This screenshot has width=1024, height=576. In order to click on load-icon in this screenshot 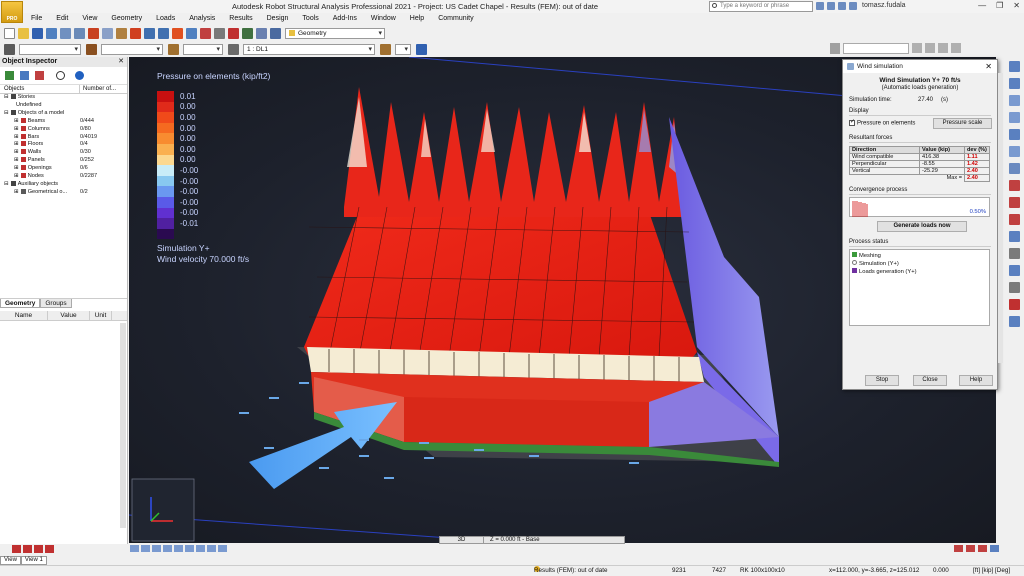, I will do `click(1014, 185)`.